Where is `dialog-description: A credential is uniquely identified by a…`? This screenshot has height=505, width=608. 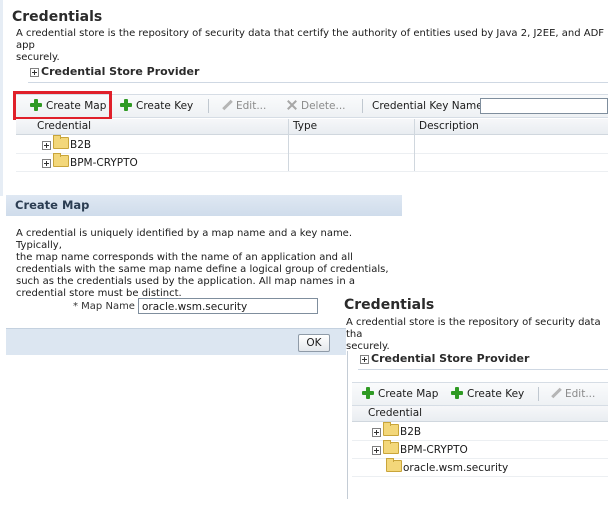
dialog-description: A credential is uniquely identified by a… is located at coordinates (206, 264).